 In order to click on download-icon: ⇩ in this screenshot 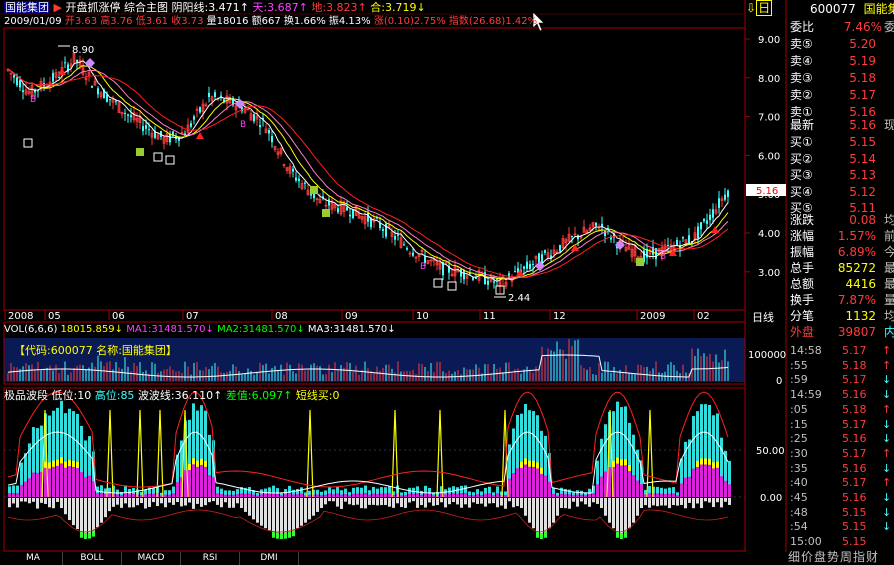, I will do `click(751, 8)`.